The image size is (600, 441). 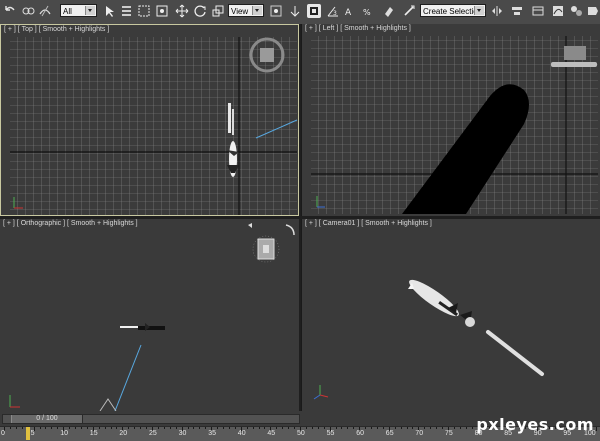 What do you see at coordinates (419, 433) in the screenshot?
I see `ruler-label: 70` at bounding box center [419, 433].